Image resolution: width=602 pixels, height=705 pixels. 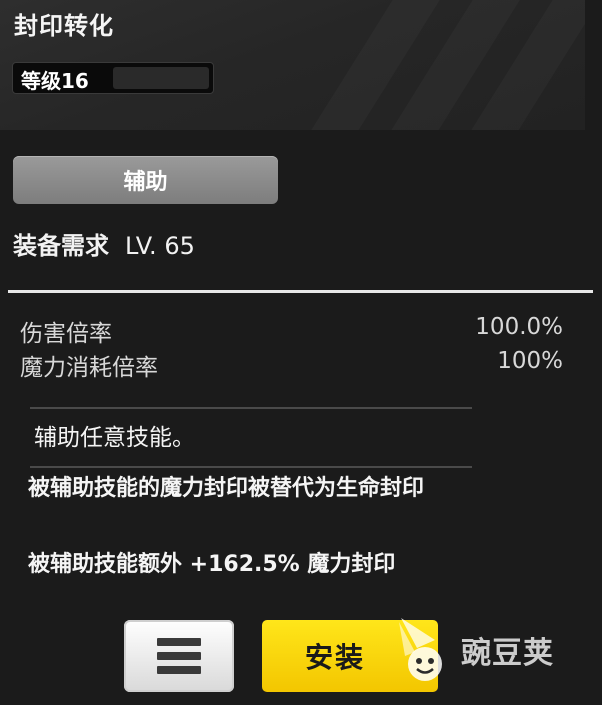 What do you see at coordinates (64, 26) in the screenshot?
I see `skill-title: 封印转化` at bounding box center [64, 26].